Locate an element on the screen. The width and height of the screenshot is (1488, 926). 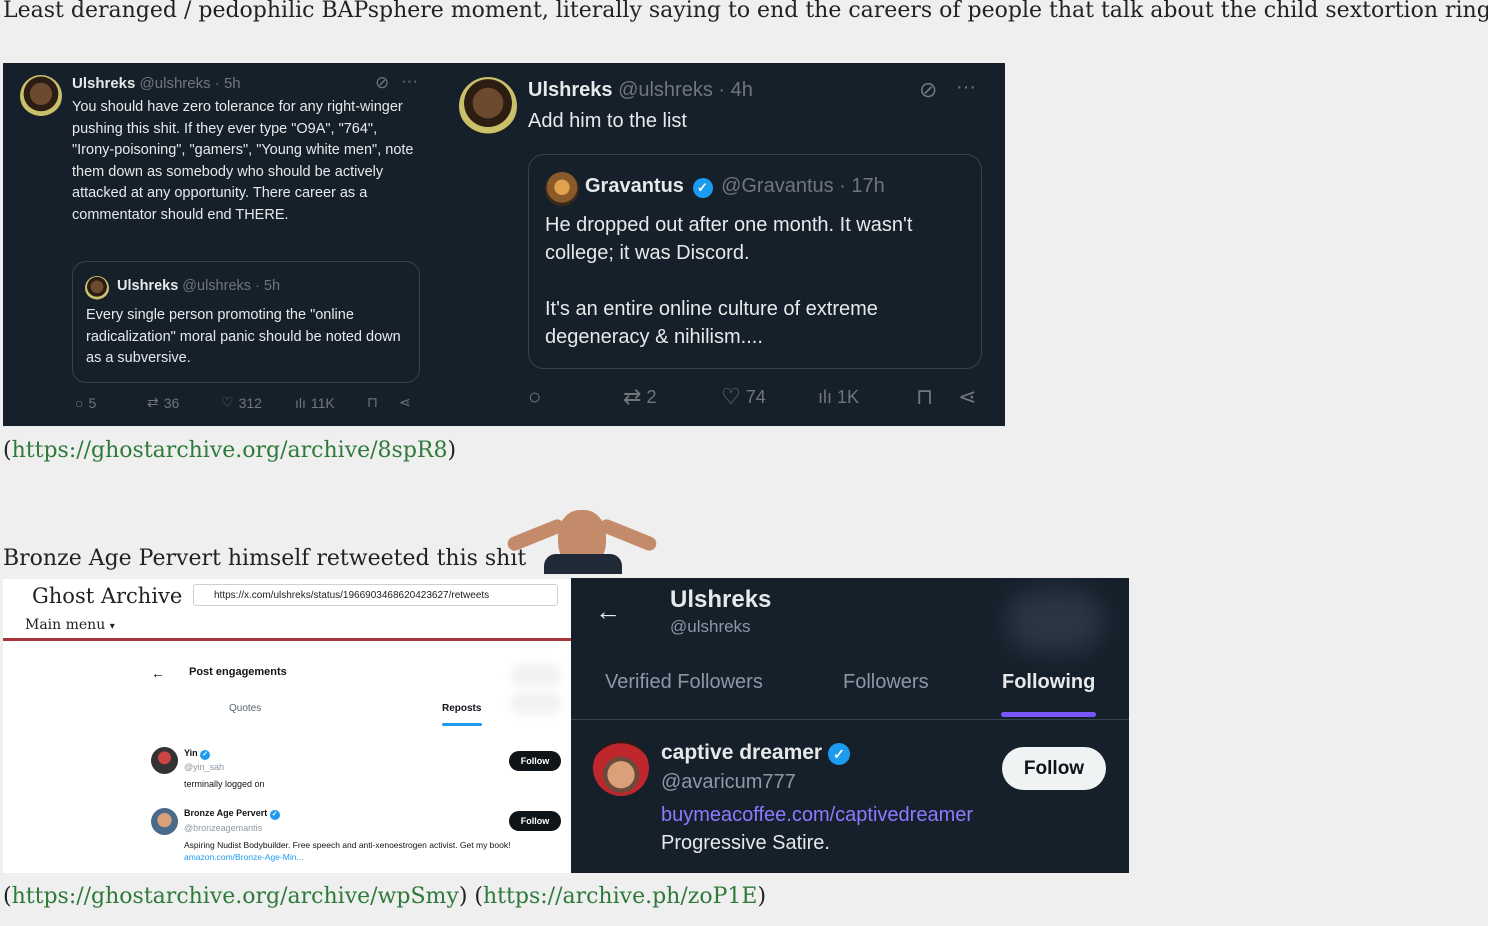
user-handle: @bronzeagemantis is located at coordinates (223, 828).